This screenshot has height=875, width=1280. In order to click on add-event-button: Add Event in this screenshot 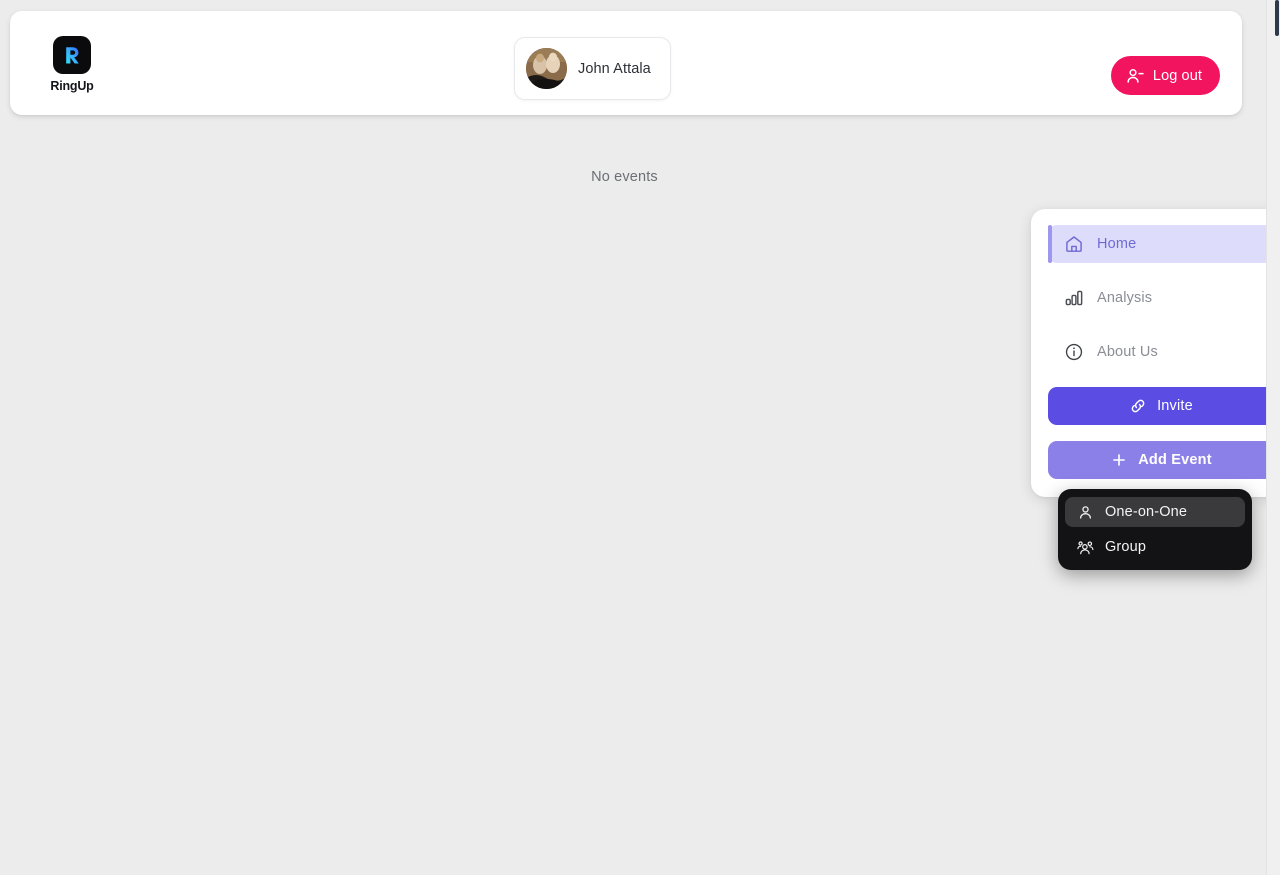, I will do `click(1161, 460)`.